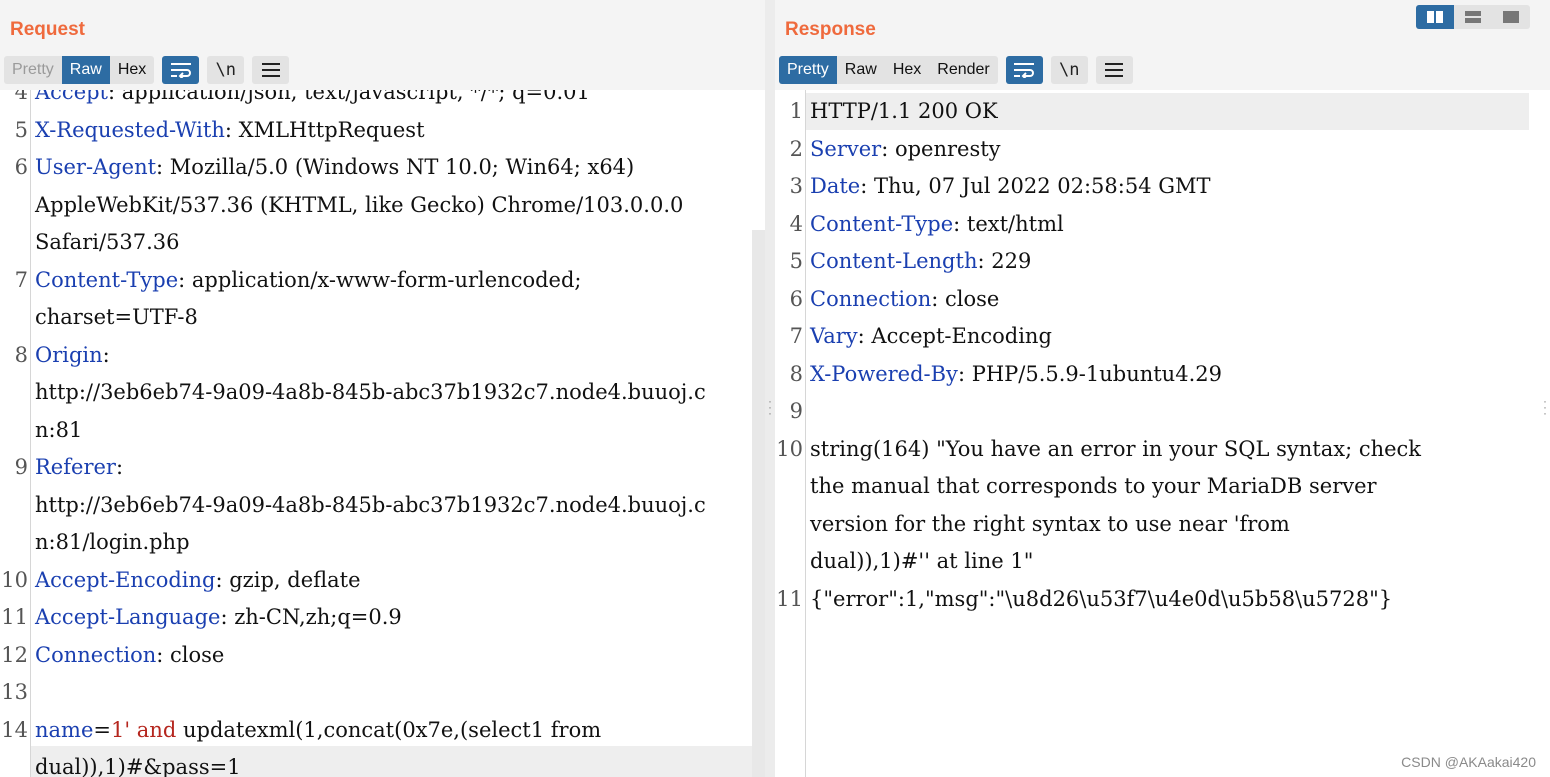 The image size is (1550, 777). I want to click on response-line: 4 Content-Type: text/html, so click(1162, 225).